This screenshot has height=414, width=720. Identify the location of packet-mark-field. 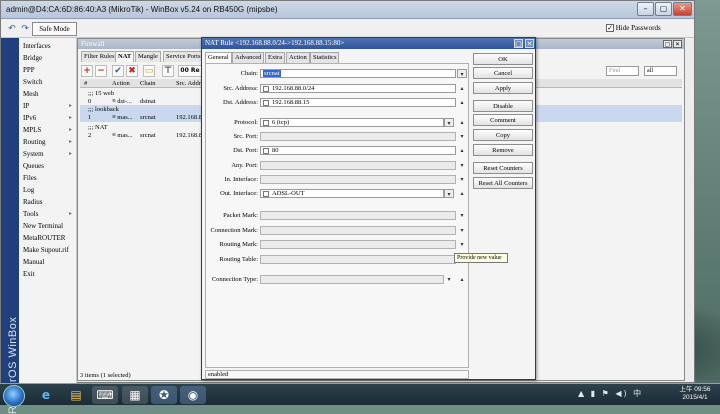
(358, 215).